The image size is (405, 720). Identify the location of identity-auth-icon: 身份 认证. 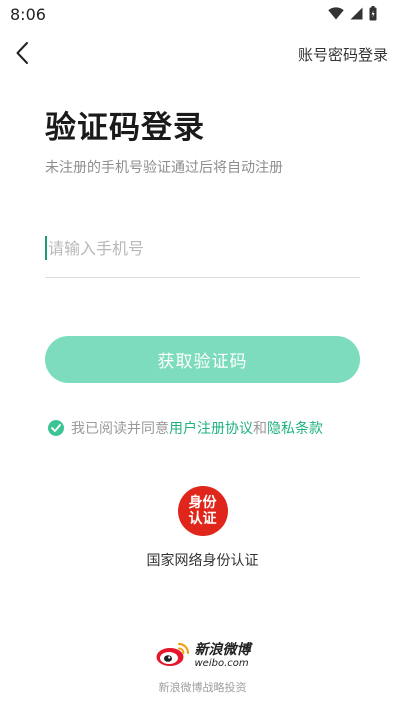
(202, 511).